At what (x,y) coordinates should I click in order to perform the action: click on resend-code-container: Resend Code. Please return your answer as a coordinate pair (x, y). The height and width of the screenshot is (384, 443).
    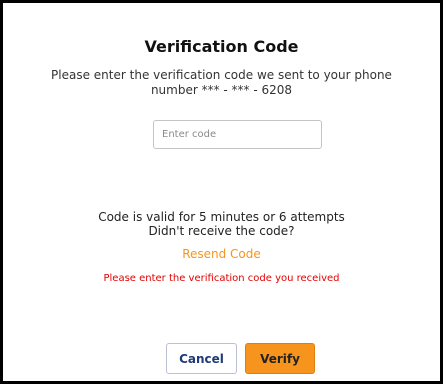
    Looking at the image, I should click on (221, 254).